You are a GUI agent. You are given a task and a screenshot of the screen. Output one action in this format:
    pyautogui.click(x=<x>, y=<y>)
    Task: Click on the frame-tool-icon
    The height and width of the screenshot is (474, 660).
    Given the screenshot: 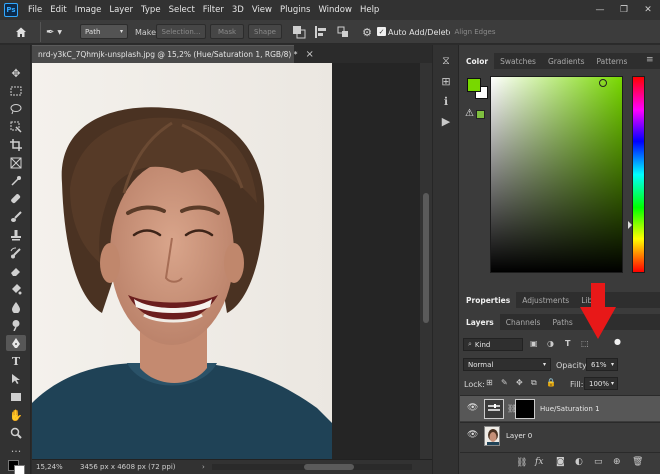 What is the action you would take?
    pyautogui.click(x=16, y=163)
    